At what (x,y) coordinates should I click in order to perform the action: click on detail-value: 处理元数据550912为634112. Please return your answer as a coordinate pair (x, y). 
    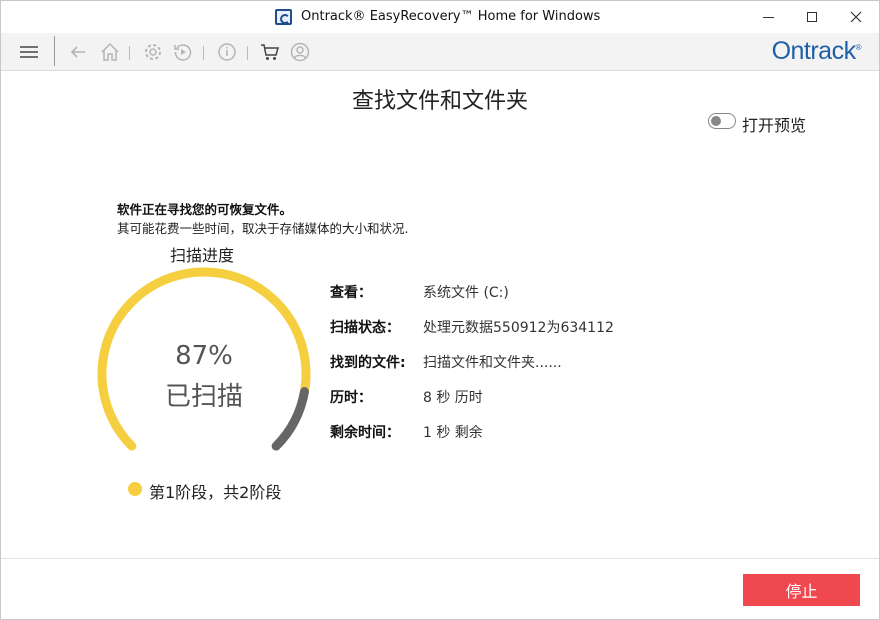
    Looking at the image, I should click on (518, 328).